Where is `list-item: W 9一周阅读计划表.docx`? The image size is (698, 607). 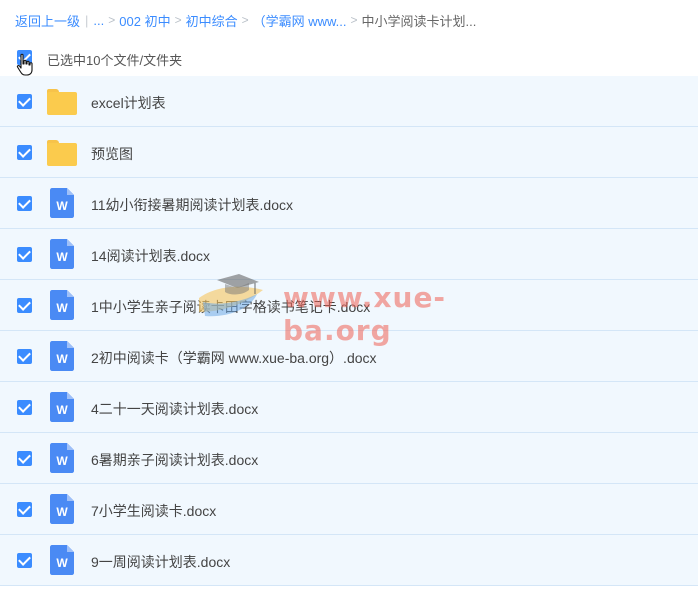
list-item: W 9一周阅读计划表.docx is located at coordinates (349, 560).